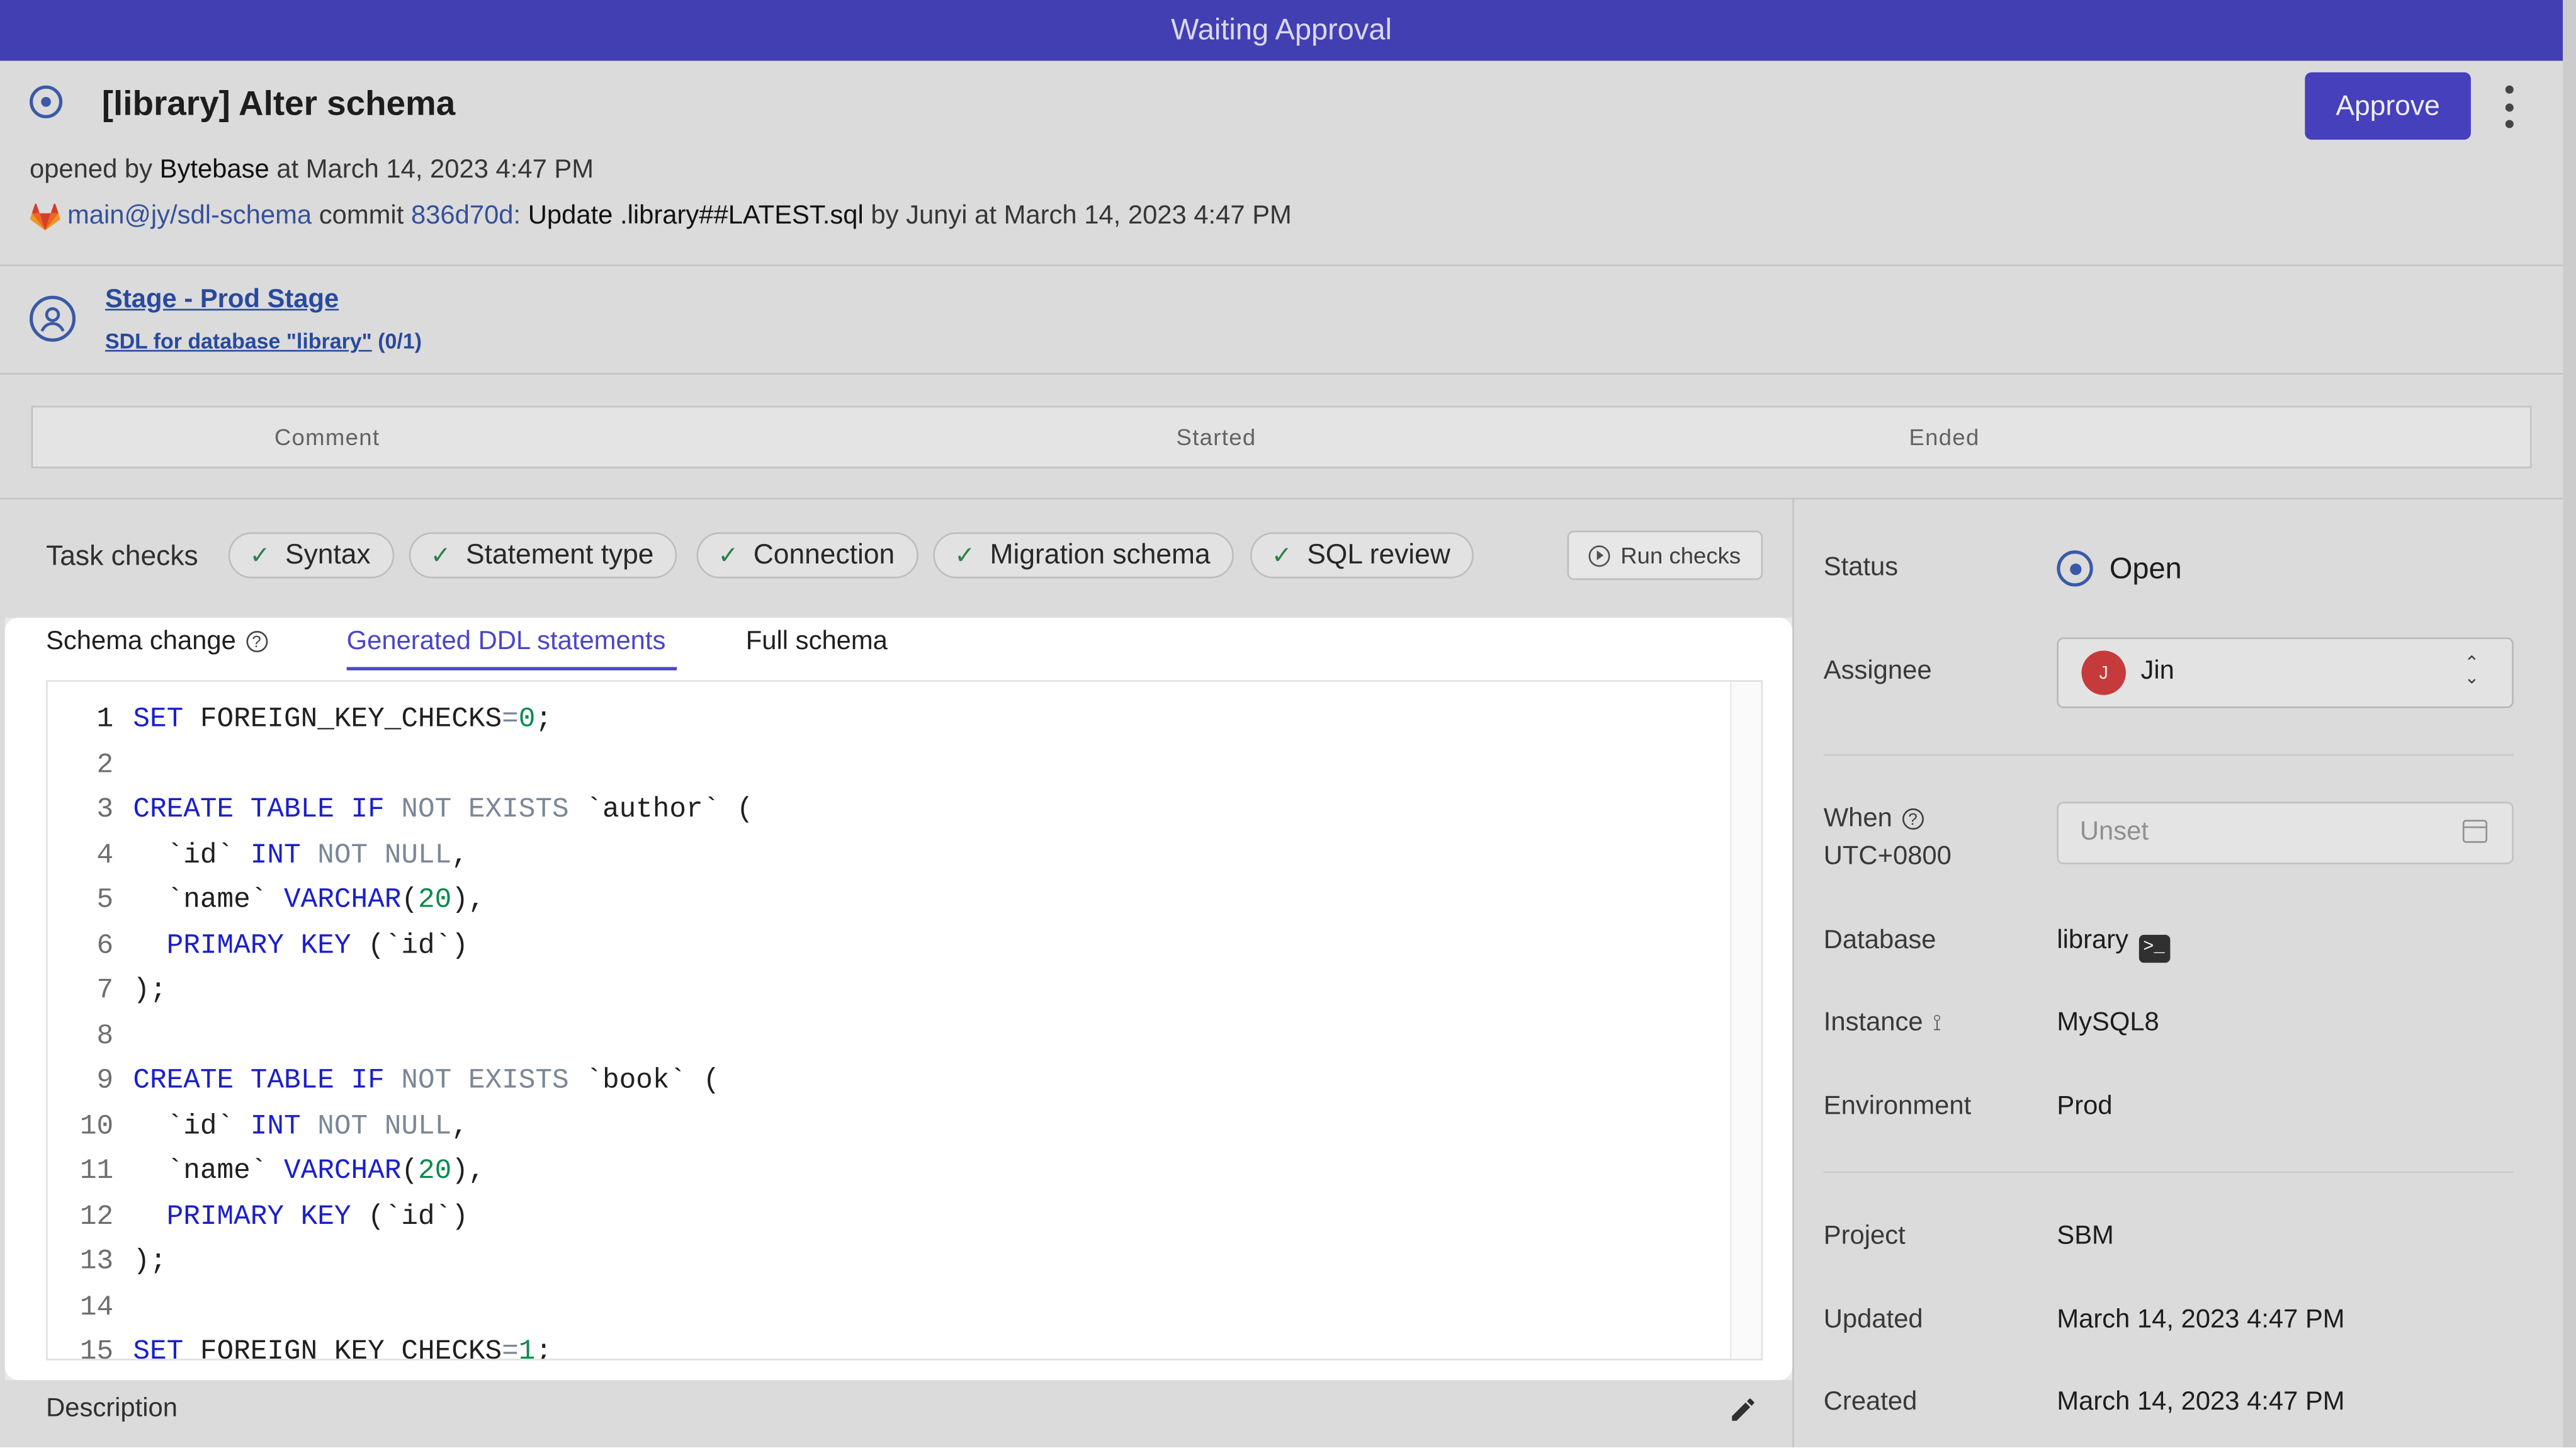 The image size is (2576, 1448). Describe the element at coordinates (327, 437) in the screenshot. I see `column-comment: Comment` at that location.